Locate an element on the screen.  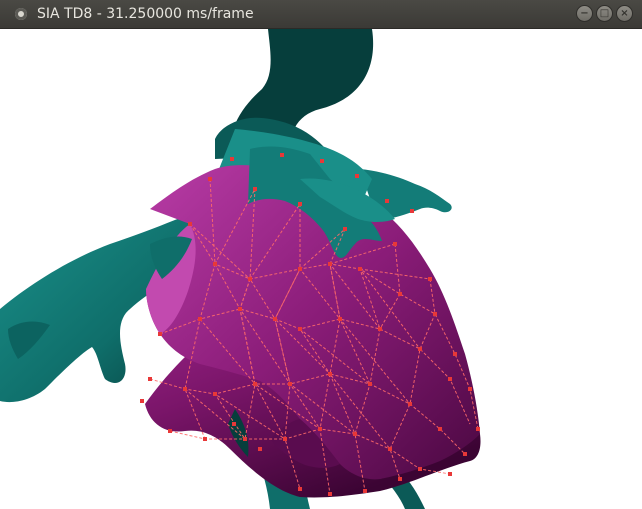
close-icon: × is located at coordinates (624, 13).